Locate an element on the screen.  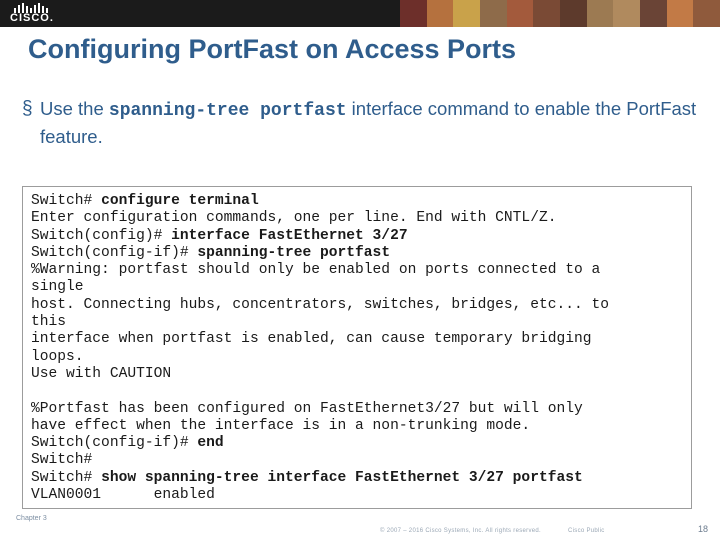
bullet-command: spanning-tree portfast is located at coordinates (227, 111).